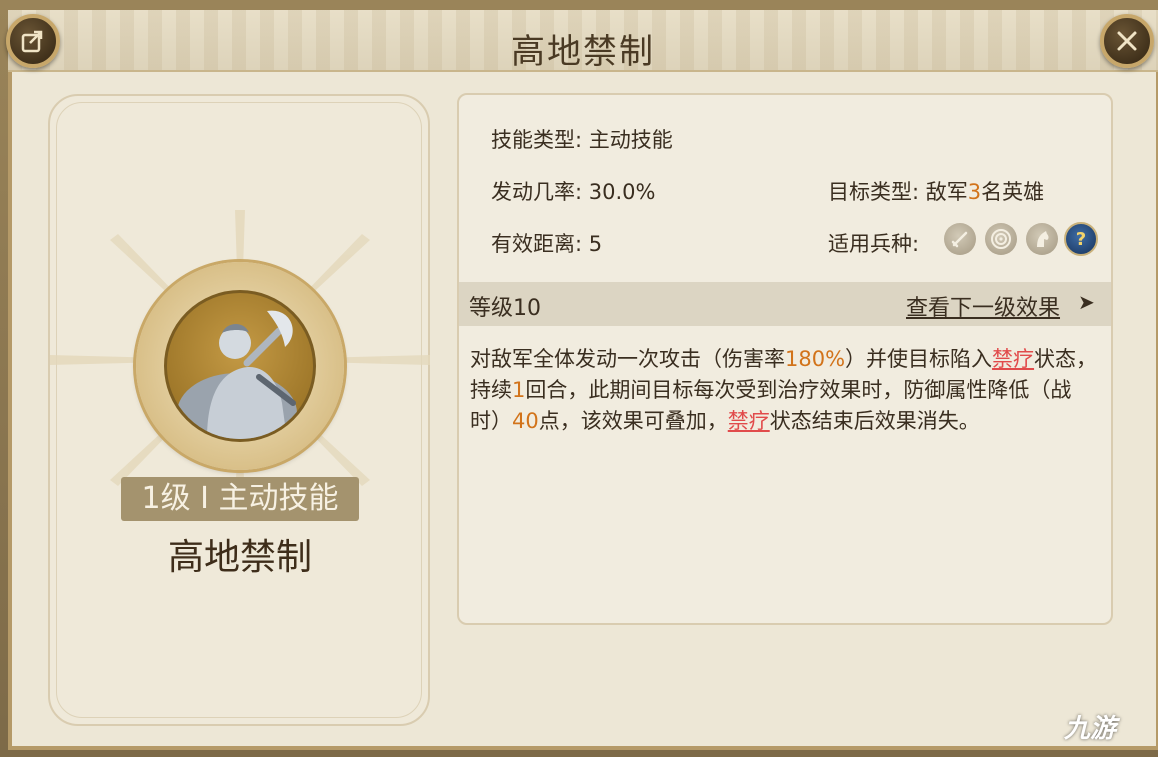  What do you see at coordinates (537, 192) in the screenshot?
I see `trigger-rate-label: 发动几率:` at bounding box center [537, 192].